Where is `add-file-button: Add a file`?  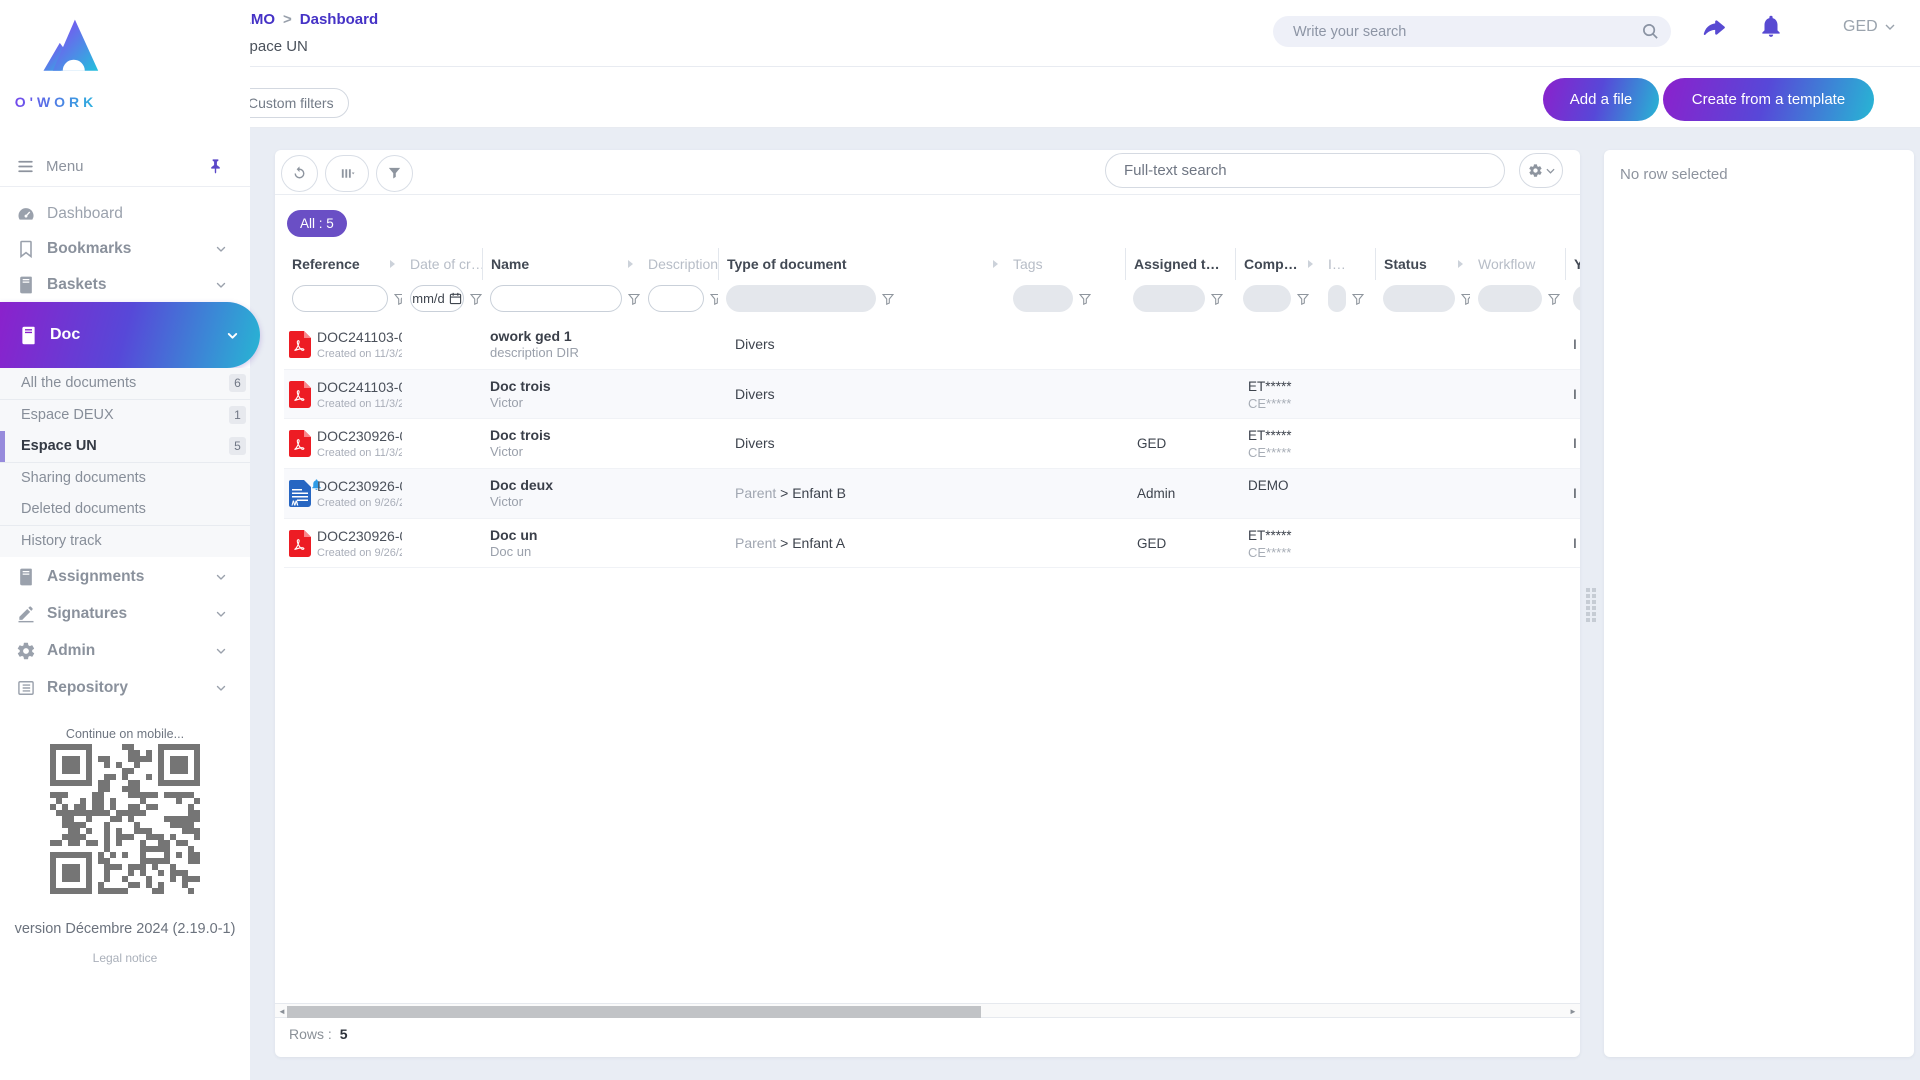 add-file-button: Add a file is located at coordinates (1601, 99).